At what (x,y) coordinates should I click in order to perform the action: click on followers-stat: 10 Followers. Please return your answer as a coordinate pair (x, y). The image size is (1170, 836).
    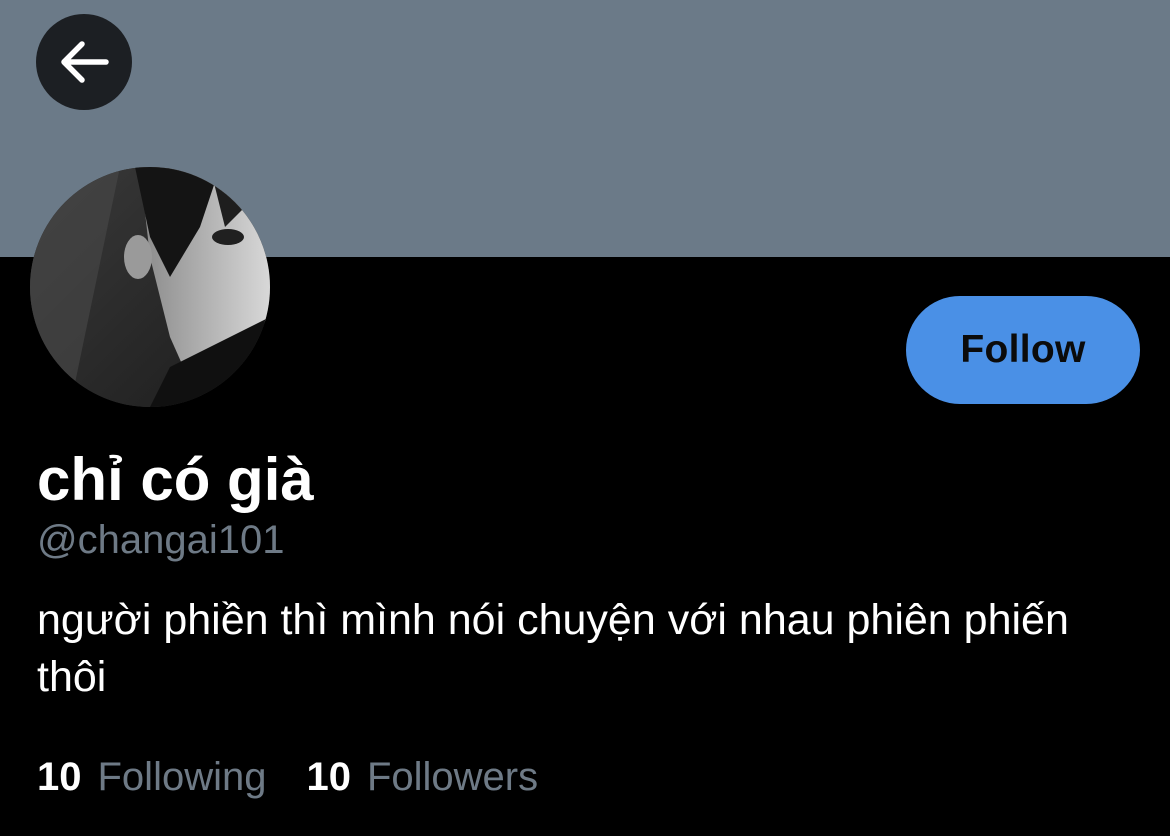
    Looking at the image, I should click on (422, 777).